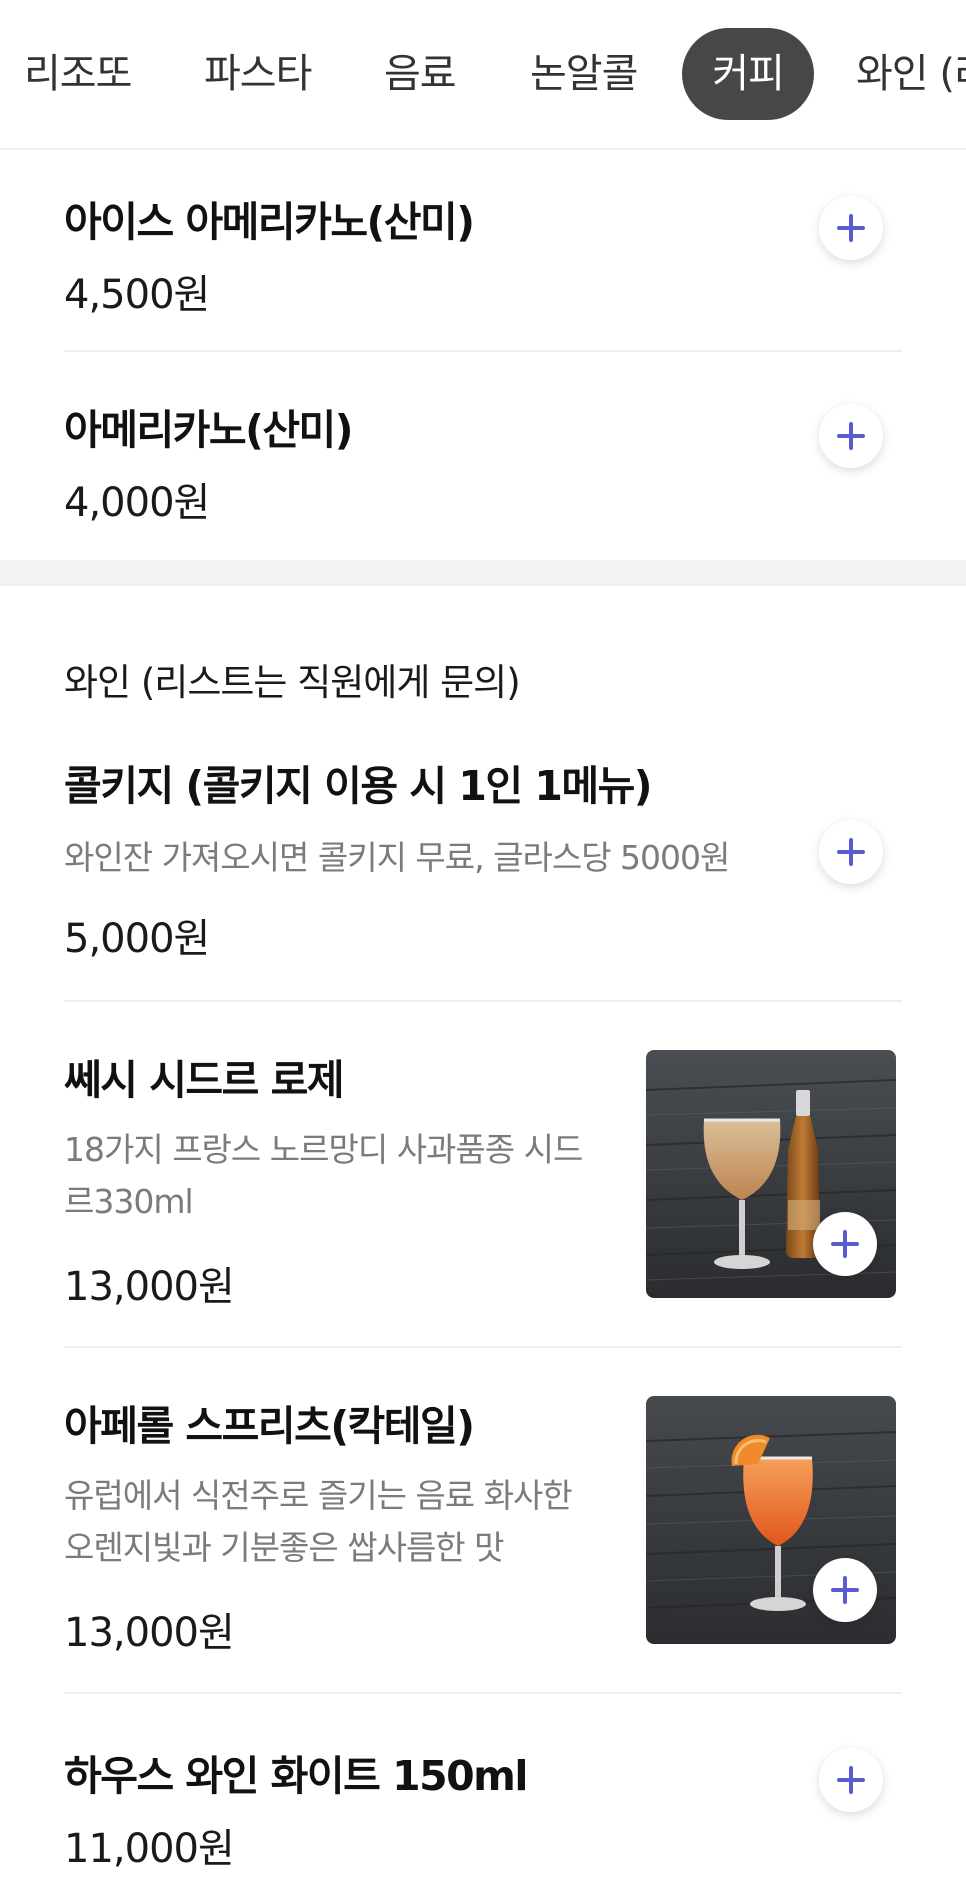  What do you see at coordinates (318, 1495) in the screenshot?
I see `description-line: 유럽에서 식전주로 즐기는 음료 화사한` at bounding box center [318, 1495].